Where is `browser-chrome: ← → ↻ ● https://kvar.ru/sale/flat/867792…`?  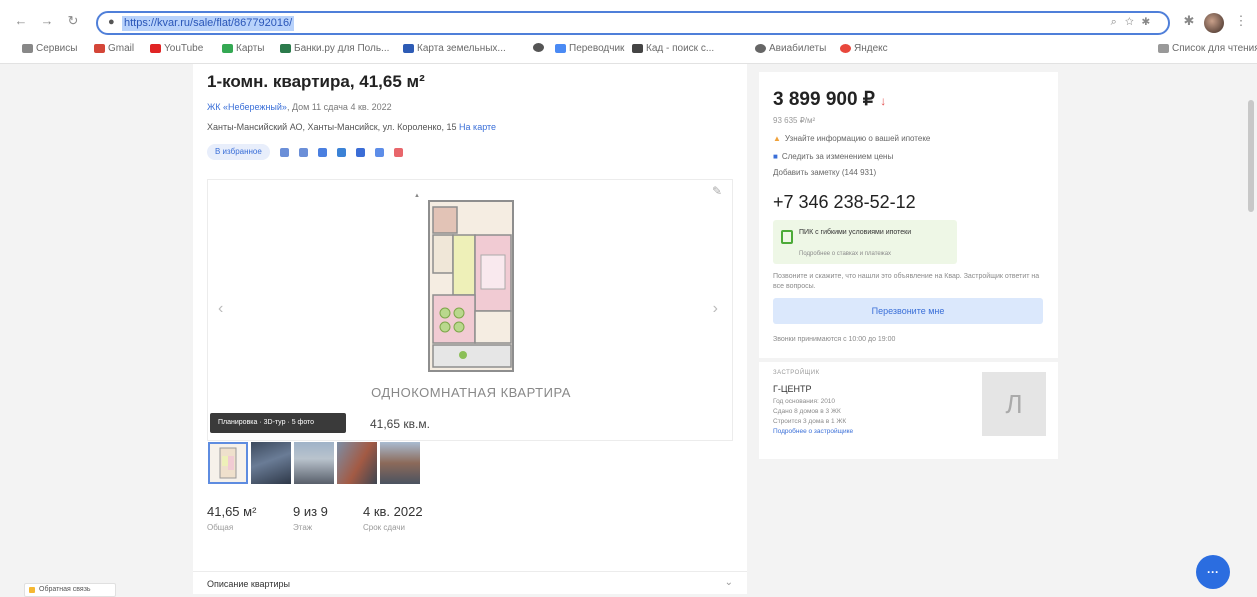
browser-chrome: ← → ↻ ● https://kvar.ru/sale/flat/867792… is located at coordinates (628, 32).